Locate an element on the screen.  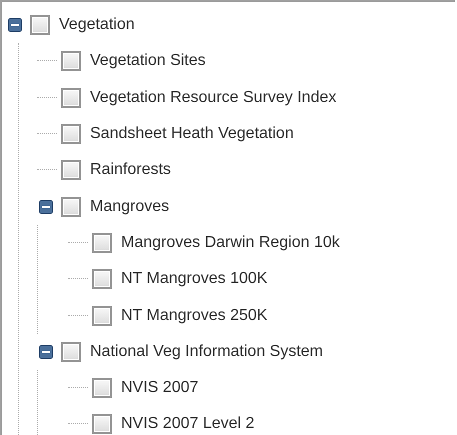
tree-item-label: Sandsheet Heath Vegetation is located at coordinates (192, 134).